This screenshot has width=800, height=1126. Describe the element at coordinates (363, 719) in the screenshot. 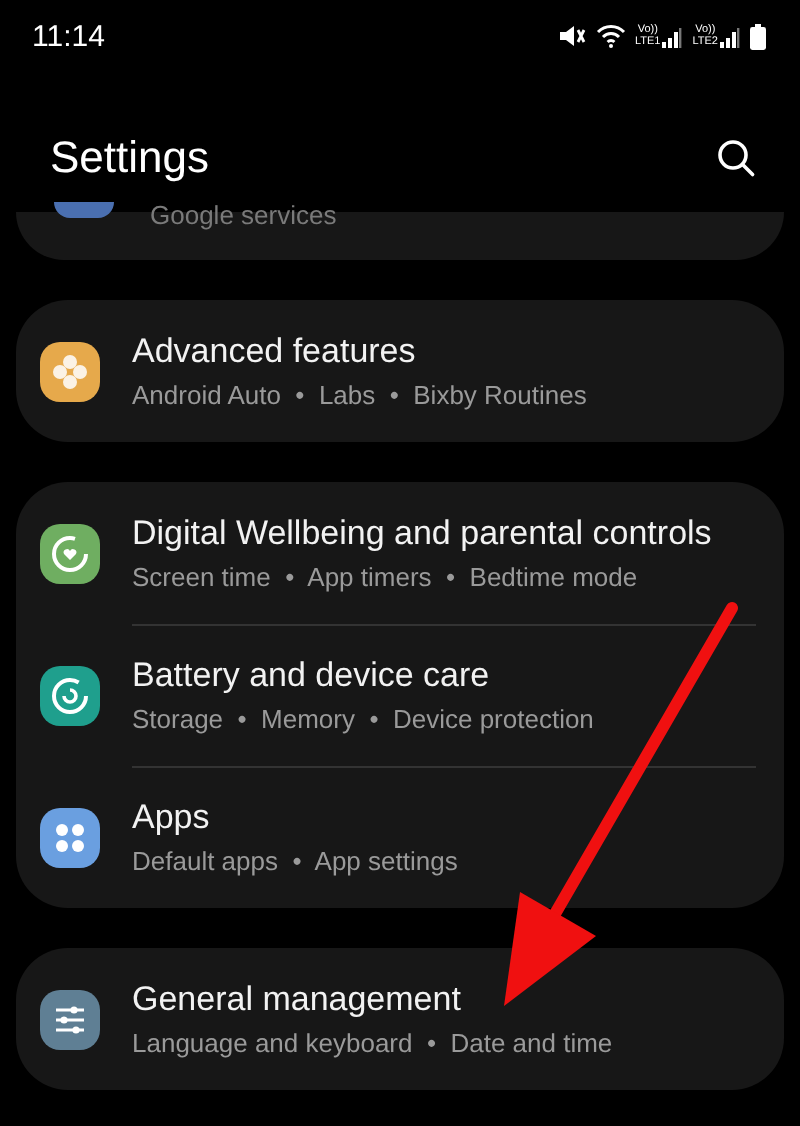

I see `item-subtitle: Storage • Memory • Device protection` at that location.